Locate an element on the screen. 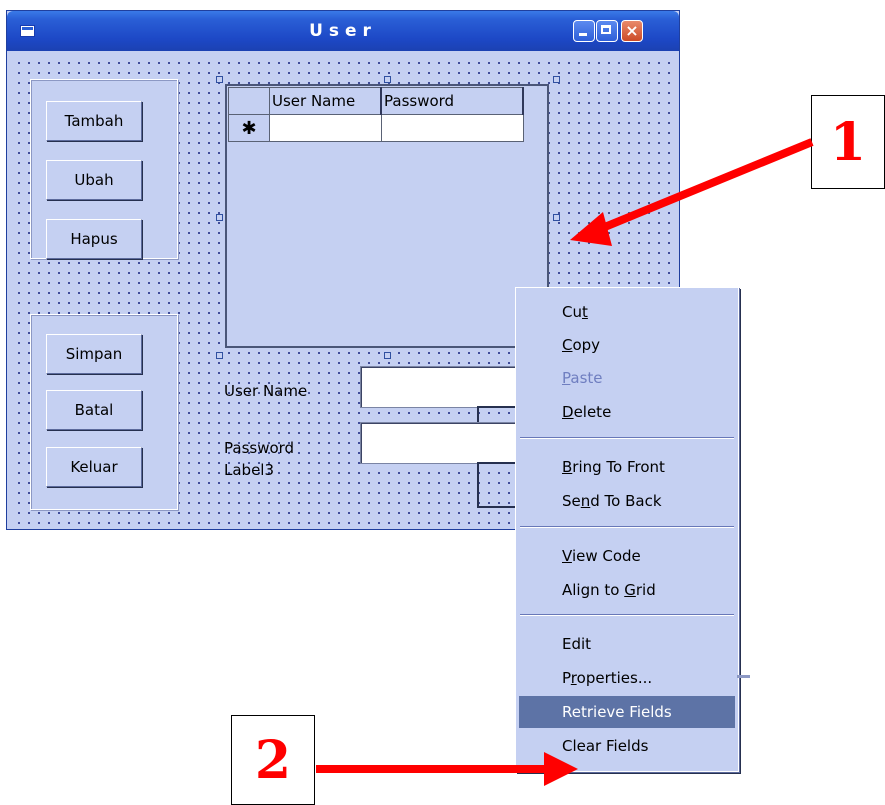 Image resolution: width=885 pixels, height=805 pixels. data-grid: User Name Password ✱ is located at coordinates (387, 216).